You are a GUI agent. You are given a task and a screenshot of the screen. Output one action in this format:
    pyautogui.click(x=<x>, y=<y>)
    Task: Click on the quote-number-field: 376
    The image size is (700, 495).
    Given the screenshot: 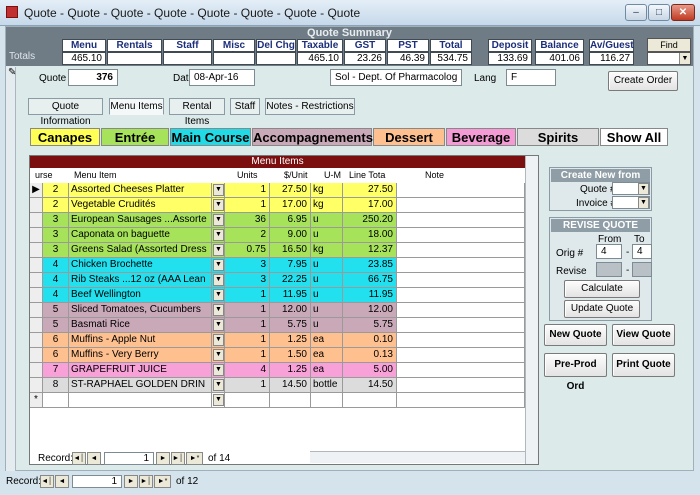 What is the action you would take?
    pyautogui.click(x=93, y=77)
    